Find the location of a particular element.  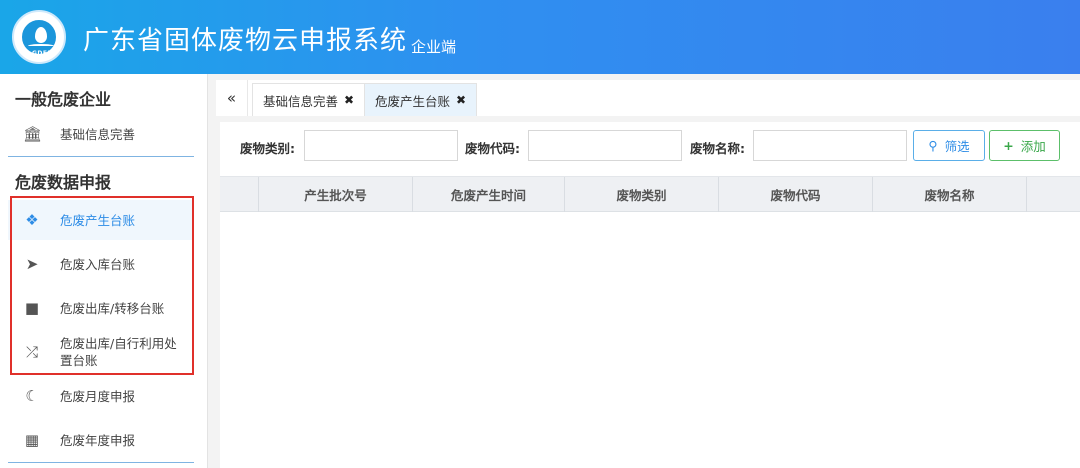

collapse-sidebar-button: « is located at coordinates (232, 98).